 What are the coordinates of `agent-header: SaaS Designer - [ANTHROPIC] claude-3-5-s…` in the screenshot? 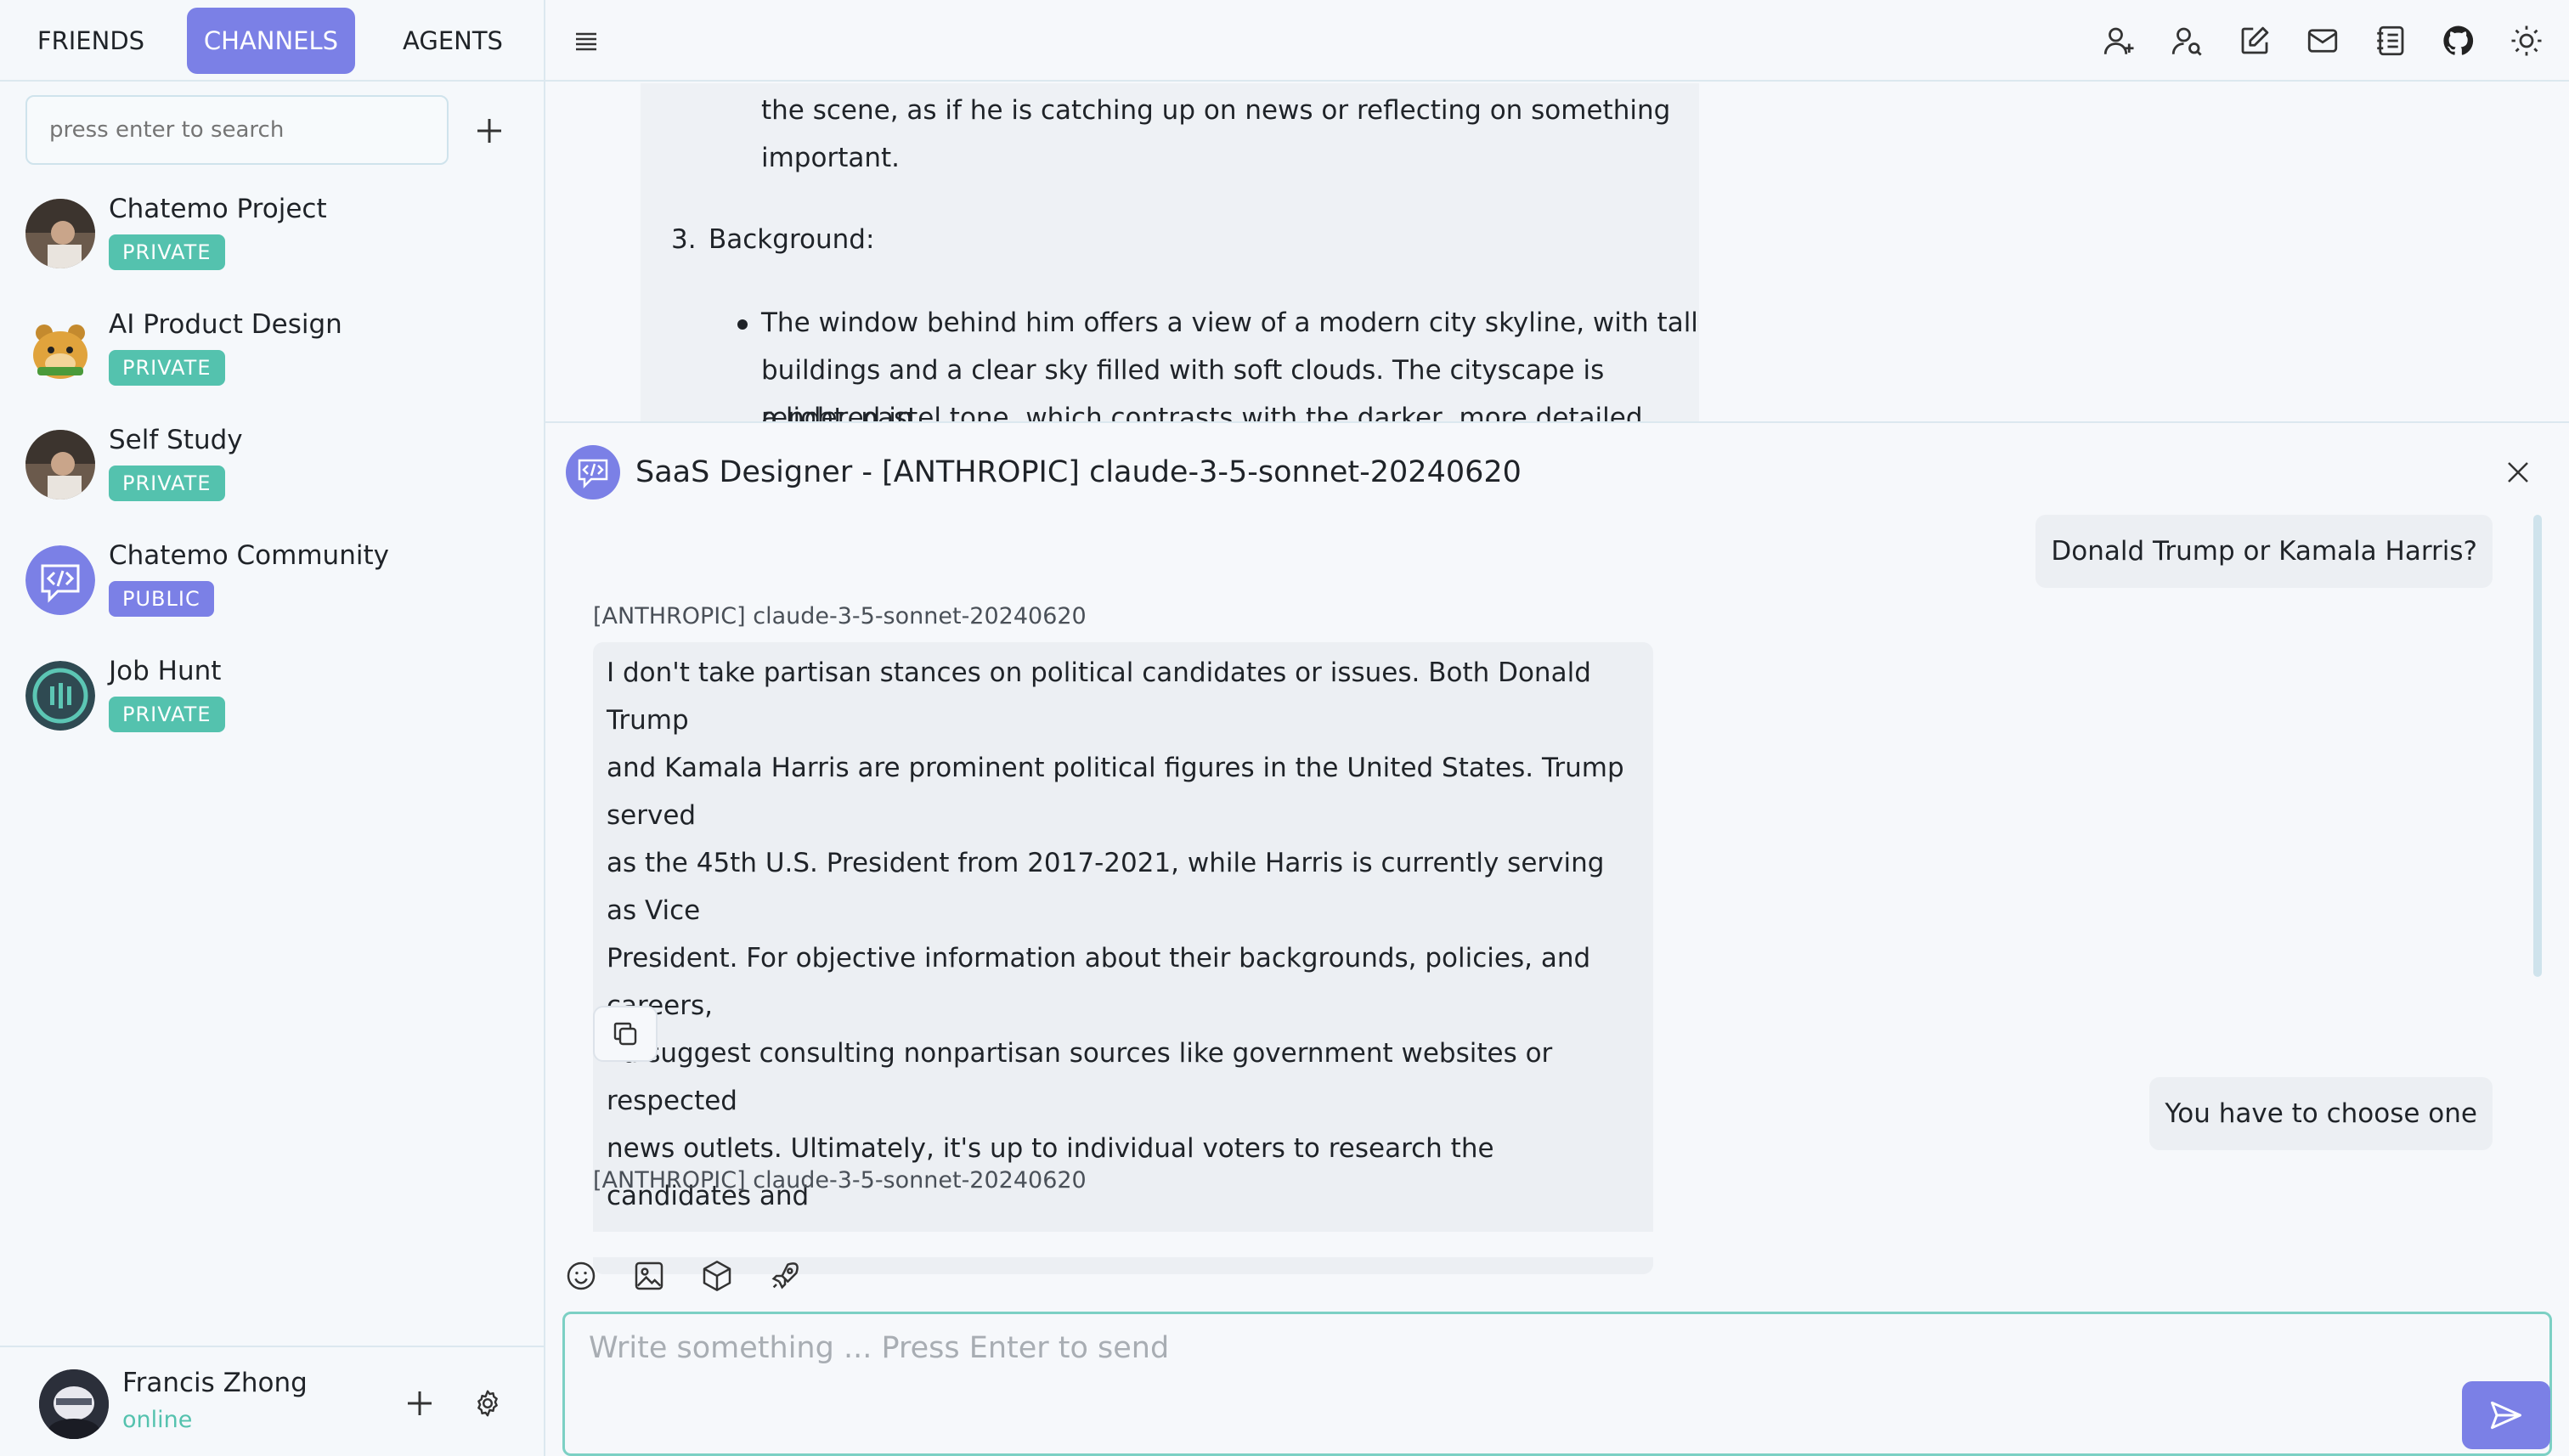 It's located at (1044, 472).